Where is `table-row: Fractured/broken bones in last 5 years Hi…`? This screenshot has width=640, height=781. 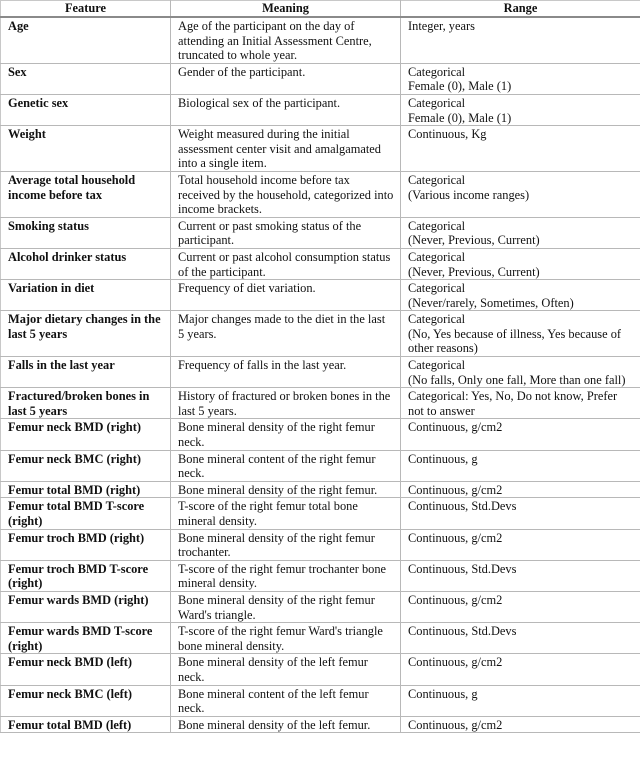 table-row: Fractured/broken bones in last 5 years Hi… is located at coordinates (320, 403).